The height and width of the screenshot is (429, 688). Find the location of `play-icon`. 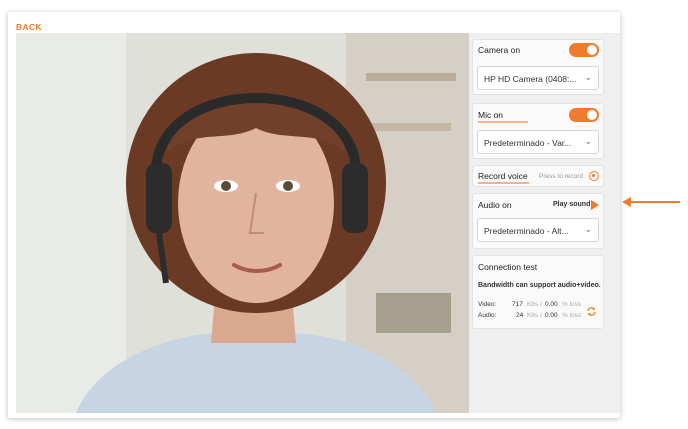

play-icon is located at coordinates (595, 205).